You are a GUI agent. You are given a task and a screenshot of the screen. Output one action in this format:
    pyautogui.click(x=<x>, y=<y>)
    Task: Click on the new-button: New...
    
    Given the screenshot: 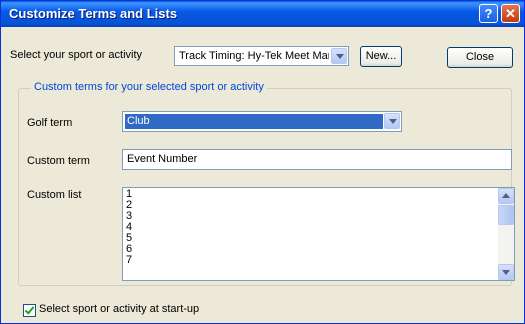 What is the action you would take?
    pyautogui.click(x=381, y=56)
    